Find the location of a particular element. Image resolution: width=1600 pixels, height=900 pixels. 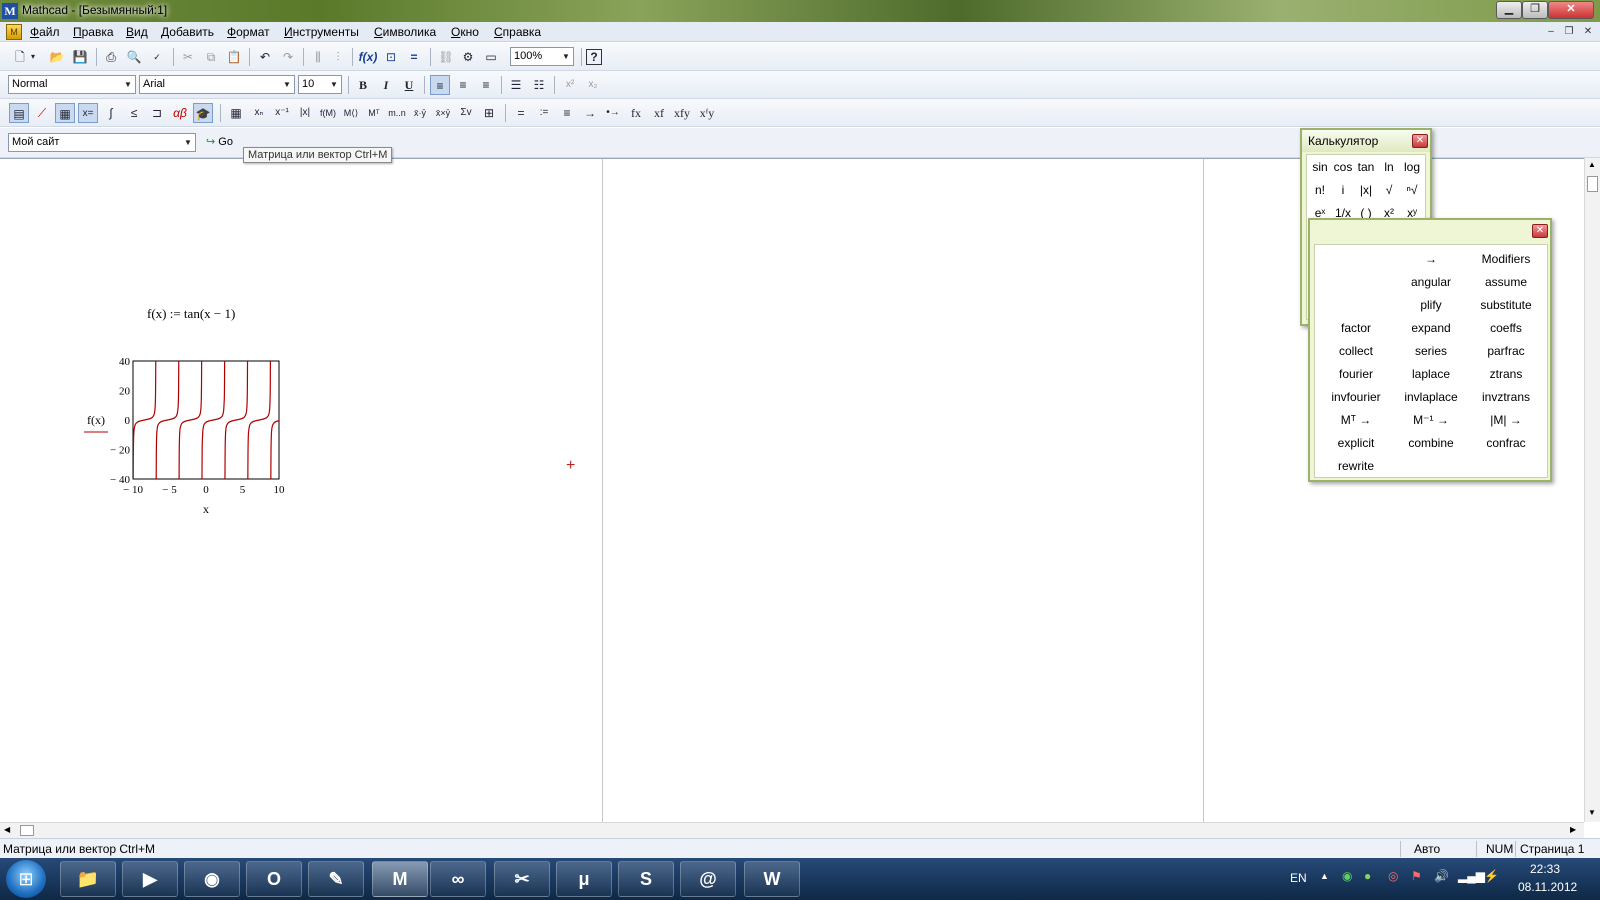

align-across-icon: ⫼ is located at coordinates (318, 57).